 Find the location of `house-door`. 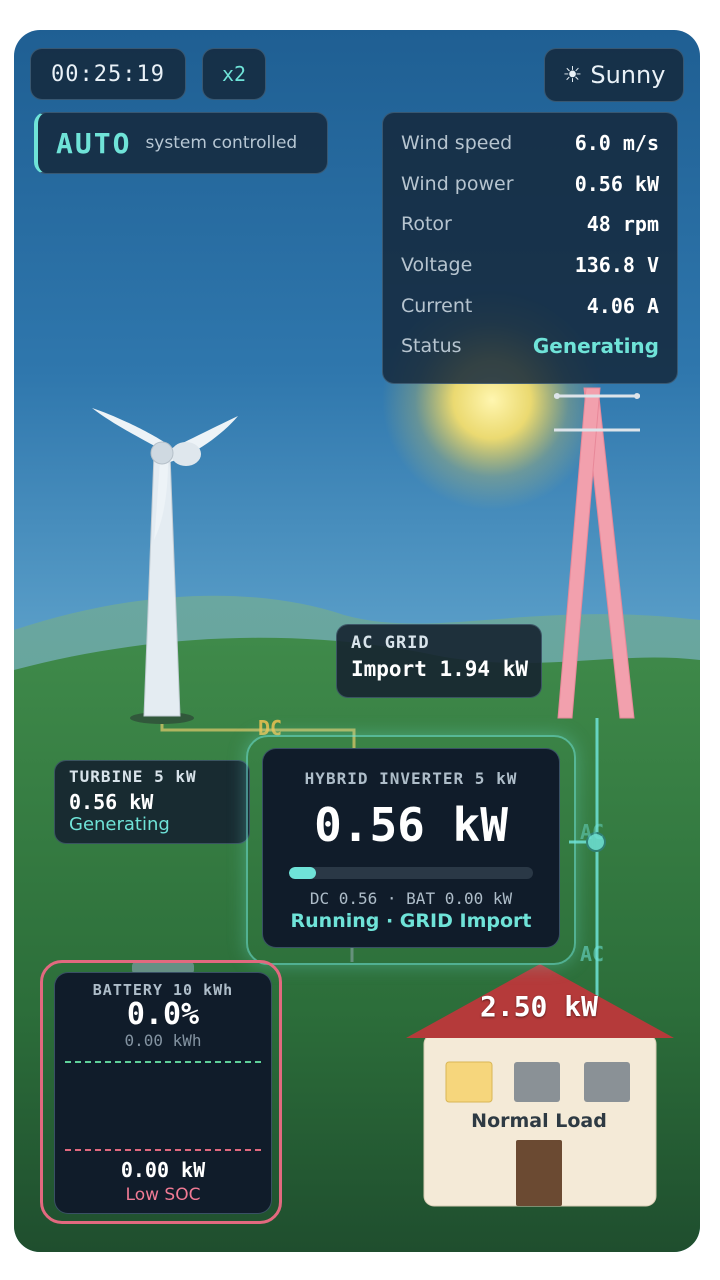

house-door is located at coordinates (539, 1173).